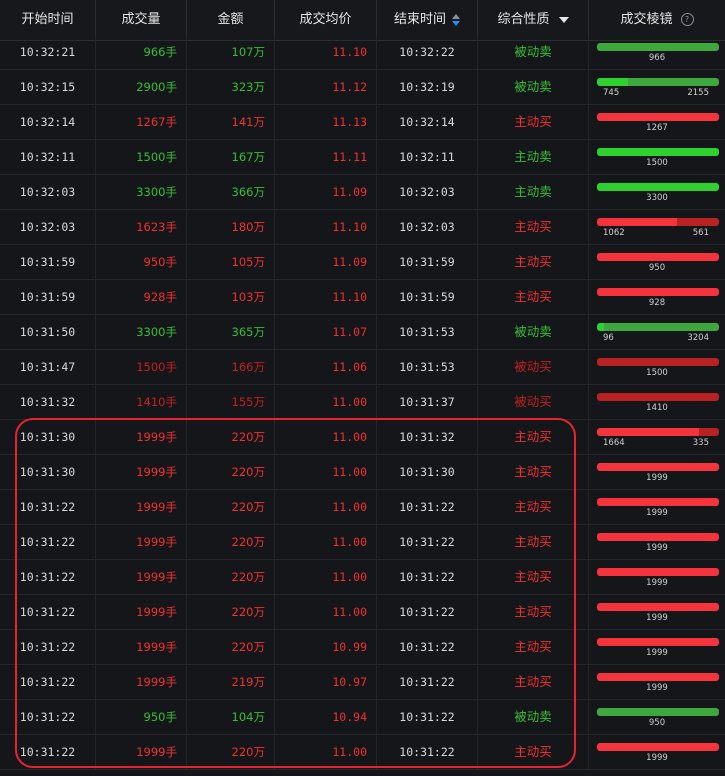  What do you see at coordinates (362, 227) in the screenshot?
I see `table-row: 10:32:03 1623手 180万 11.10 10:32:03 主动买 1062 561` at bounding box center [362, 227].